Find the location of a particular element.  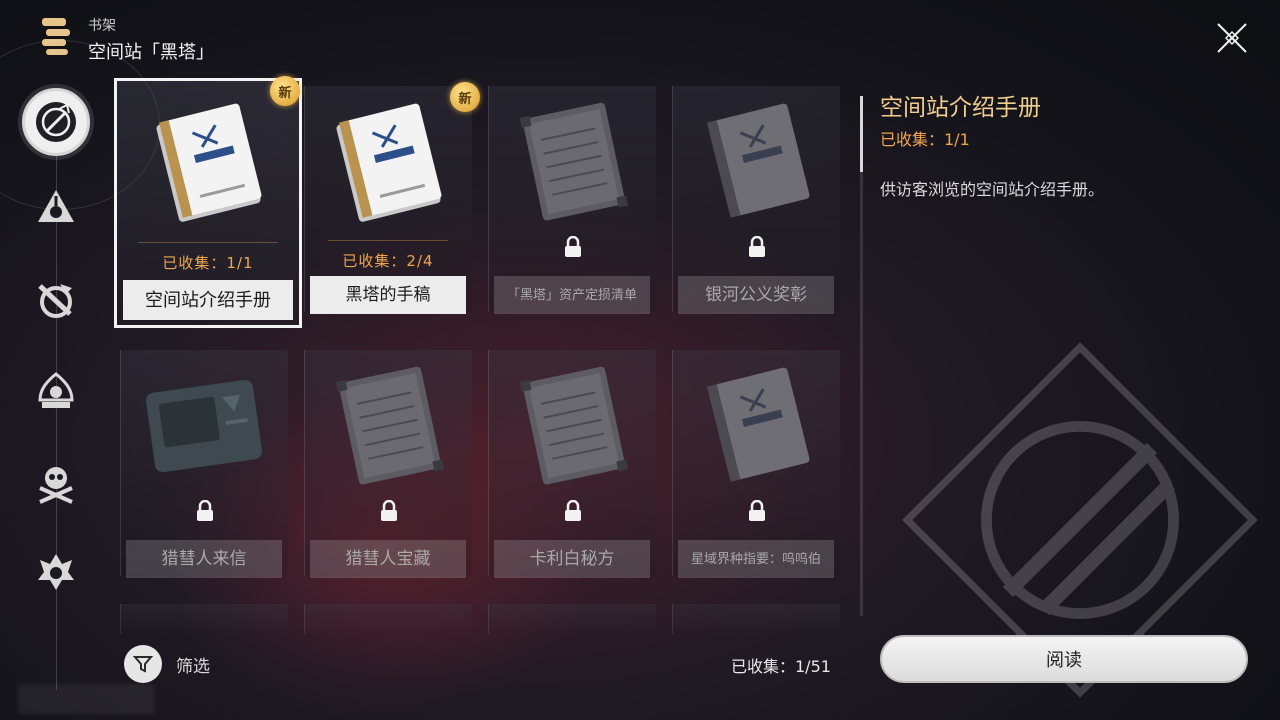

compass-emblem-icon is located at coordinates (56, 122).